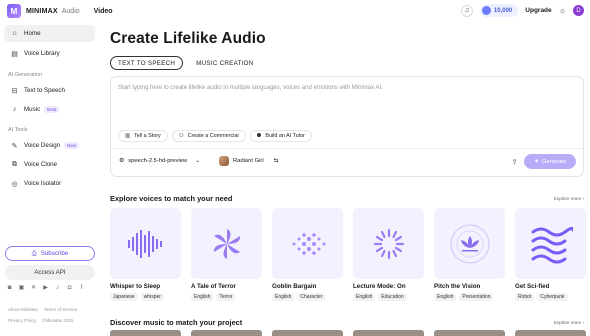 This screenshot has height=336, width=590. I want to click on section-heading-tools: AI Tools, so click(18, 130).